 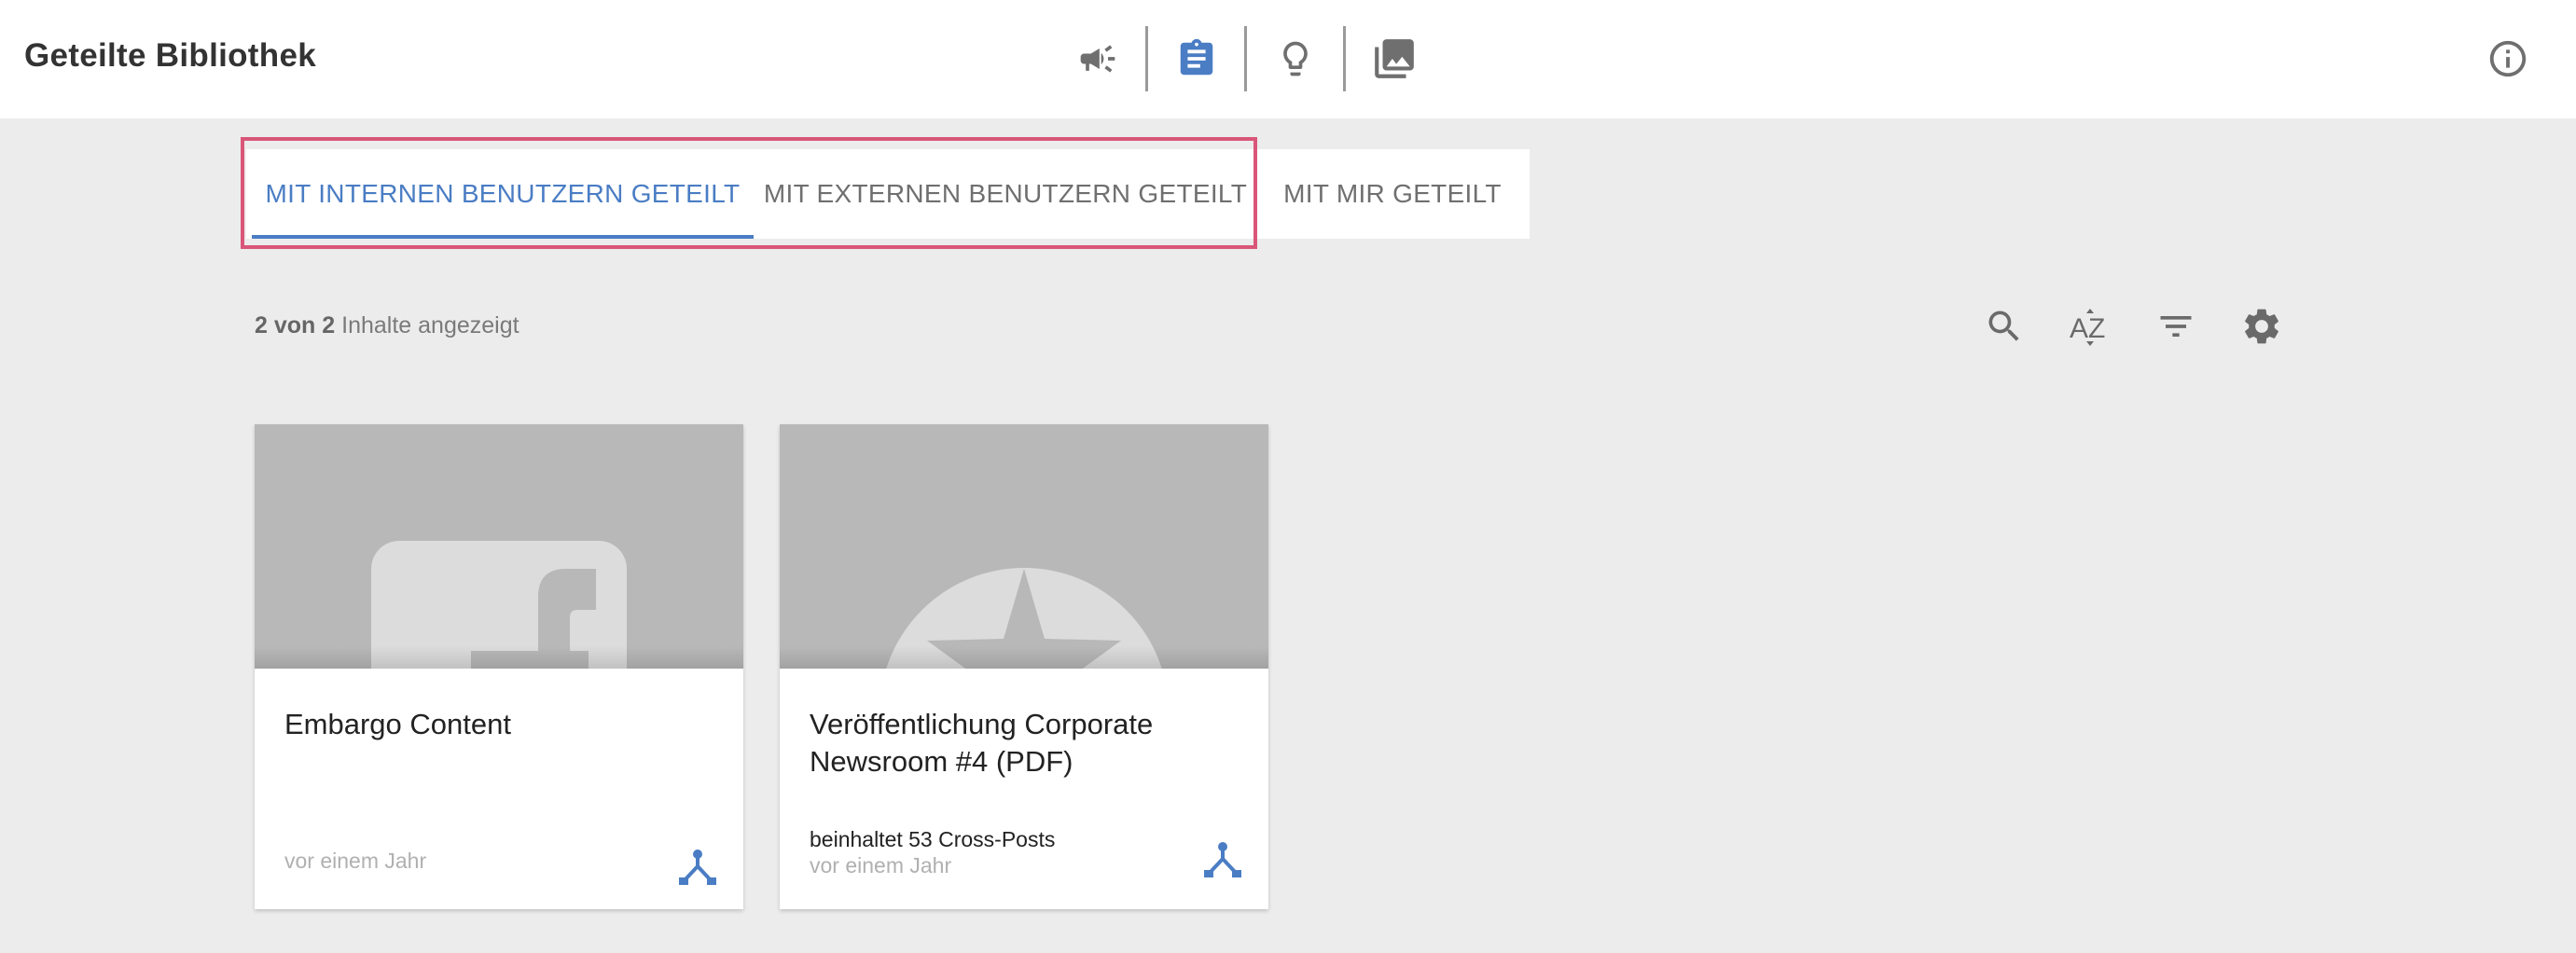 What do you see at coordinates (2176, 326) in the screenshot?
I see `filter-icon` at bounding box center [2176, 326].